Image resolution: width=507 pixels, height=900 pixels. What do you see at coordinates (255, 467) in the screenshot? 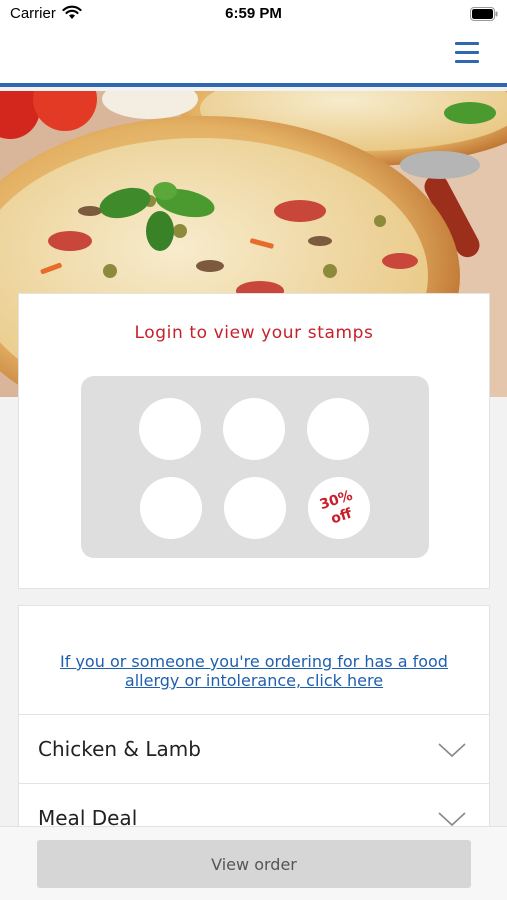
I see `stamp-board: 30% off` at bounding box center [255, 467].